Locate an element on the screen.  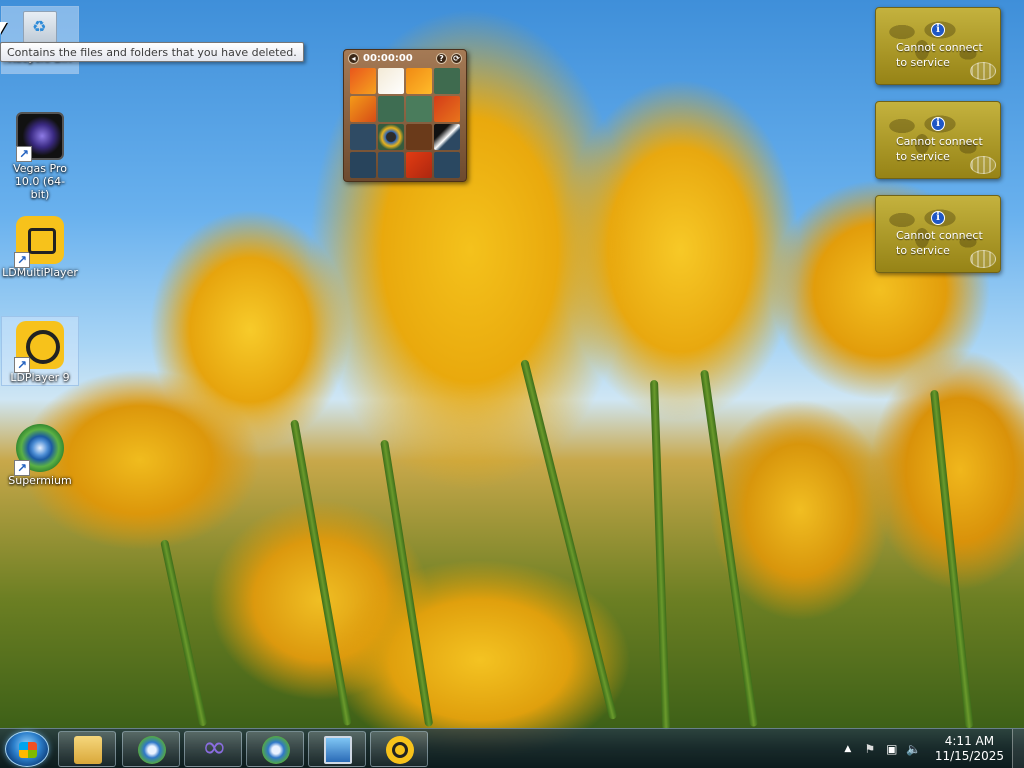
desktop-icon-recycle-bin: Recycle Bin is located at coordinates (40, 40).